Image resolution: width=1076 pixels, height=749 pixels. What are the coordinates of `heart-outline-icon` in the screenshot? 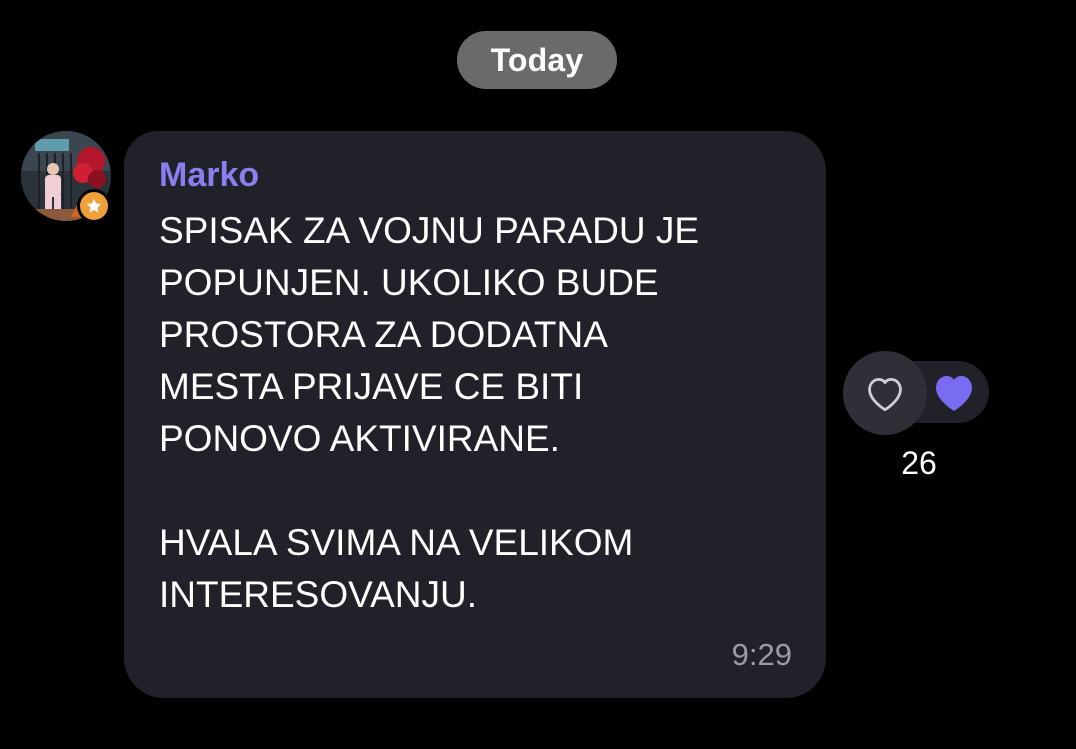 It's located at (885, 395).